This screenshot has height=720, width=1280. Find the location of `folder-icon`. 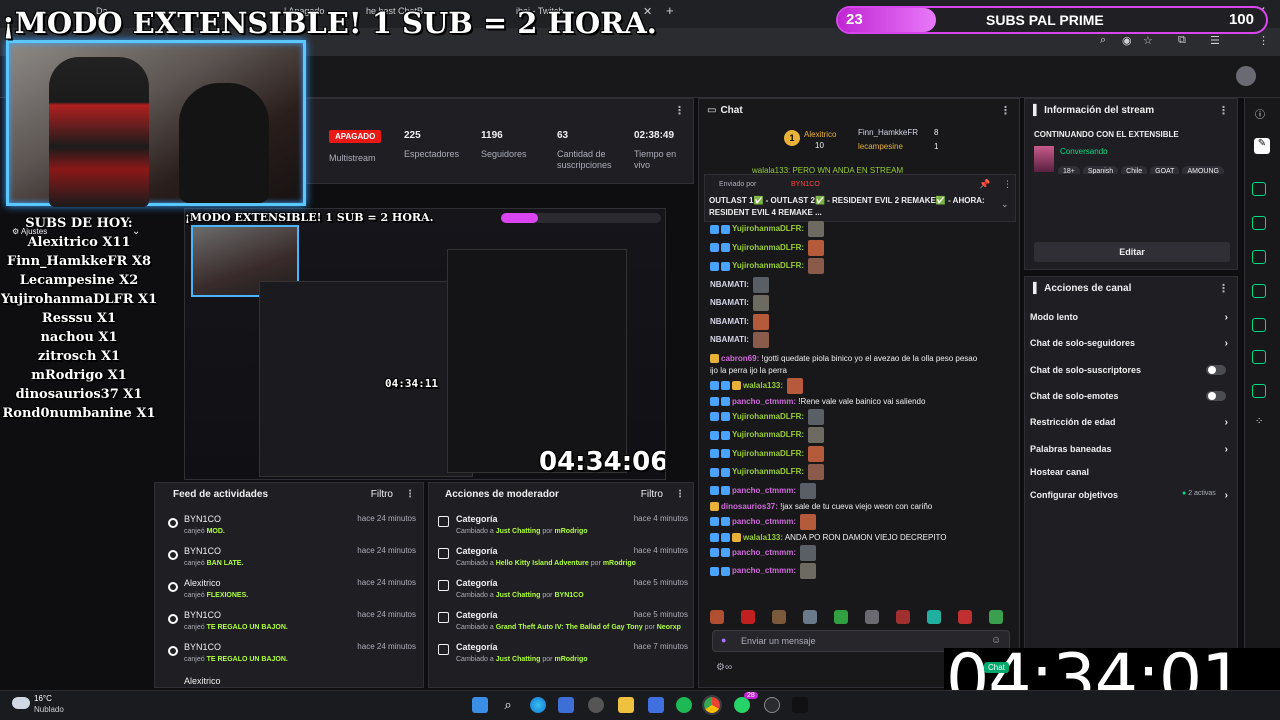

folder-icon is located at coordinates (626, 705).